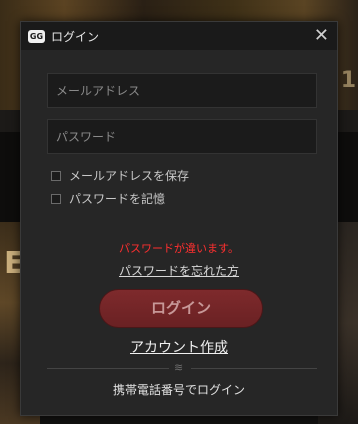 Image resolution: width=358 pixels, height=424 pixels. I want to click on error-message: パスワードが違います。, so click(179, 248).